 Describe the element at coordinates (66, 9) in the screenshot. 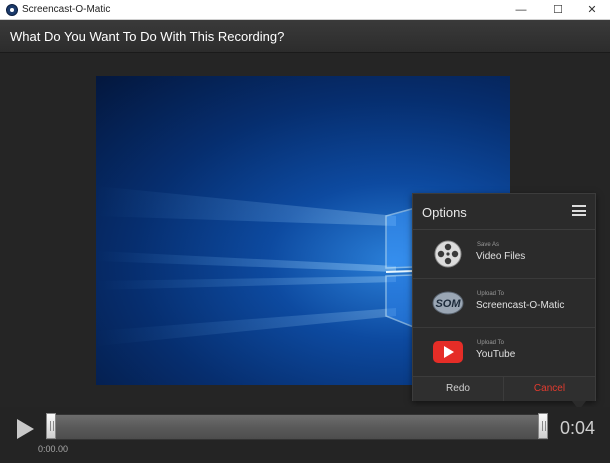

I see `window-title: Screencast-O-Matic` at that location.